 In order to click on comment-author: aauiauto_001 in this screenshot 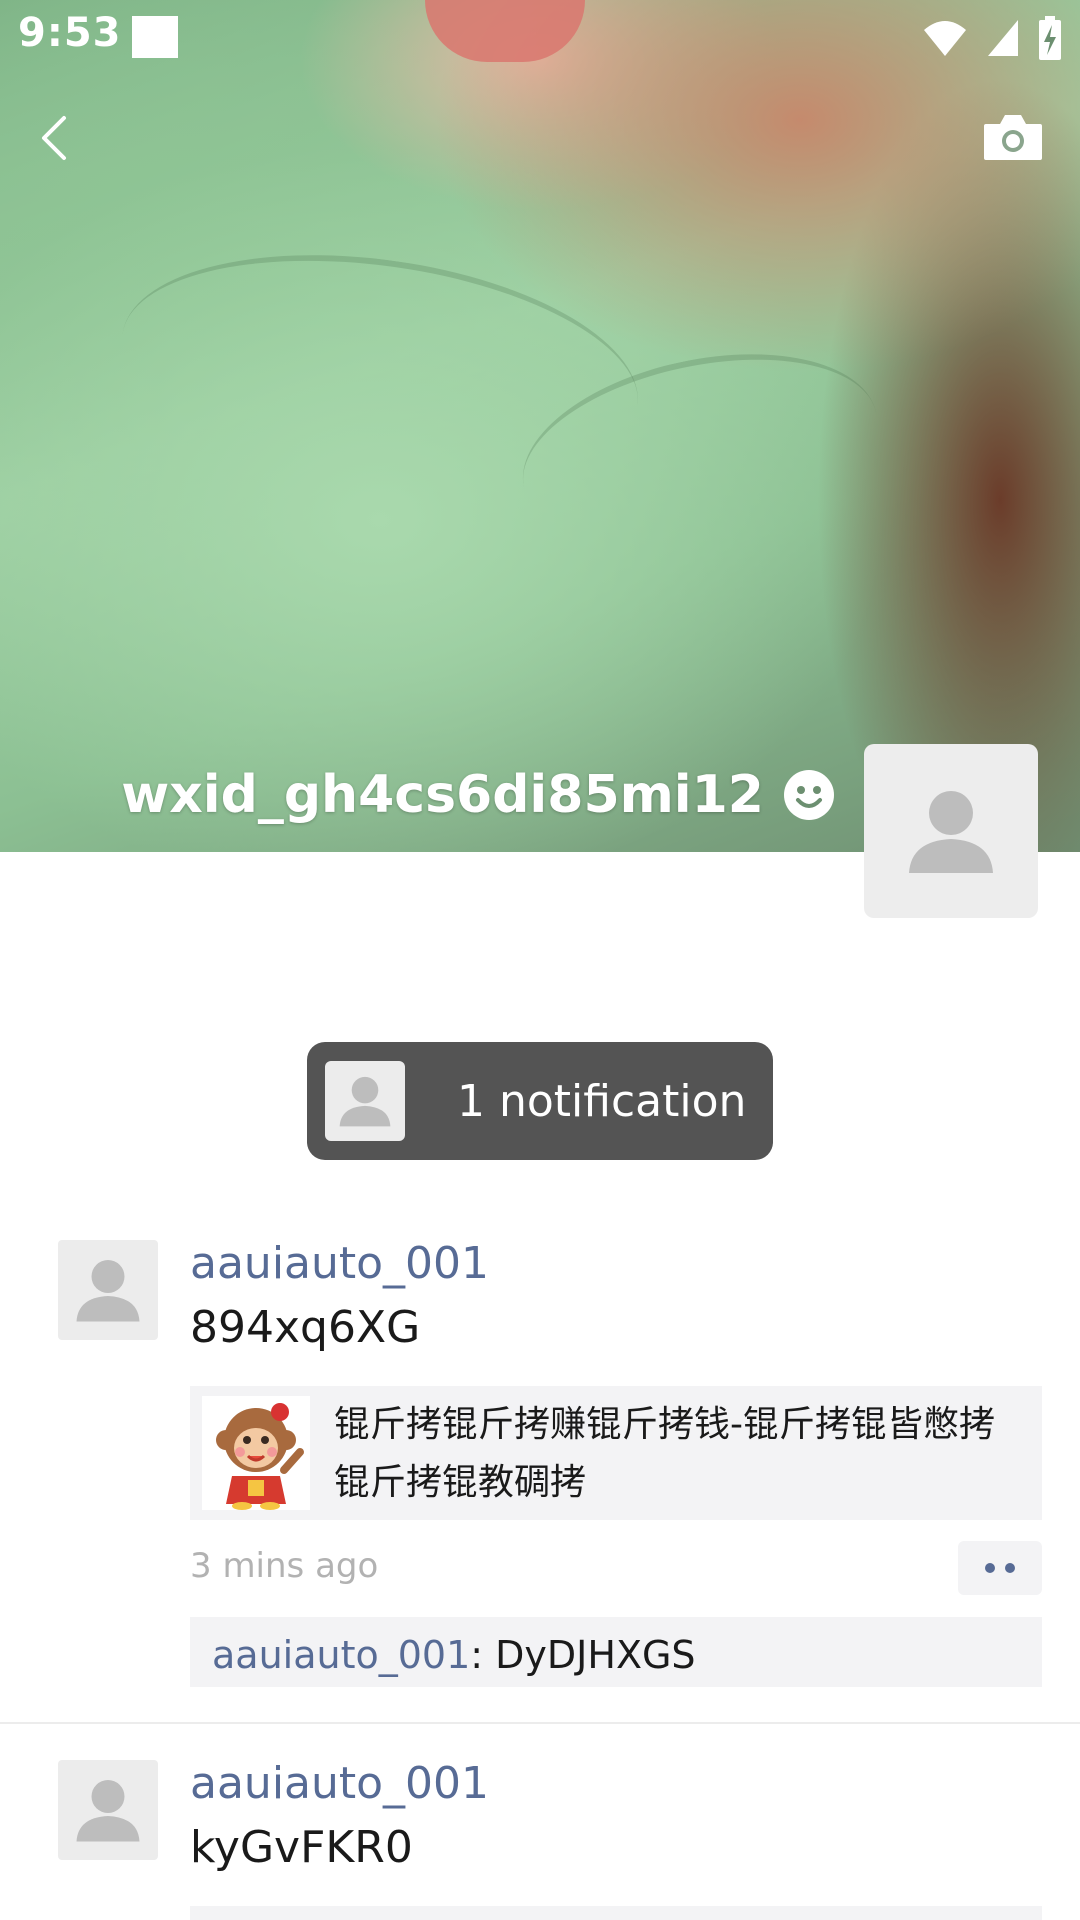, I will do `click(341, 1655)`.